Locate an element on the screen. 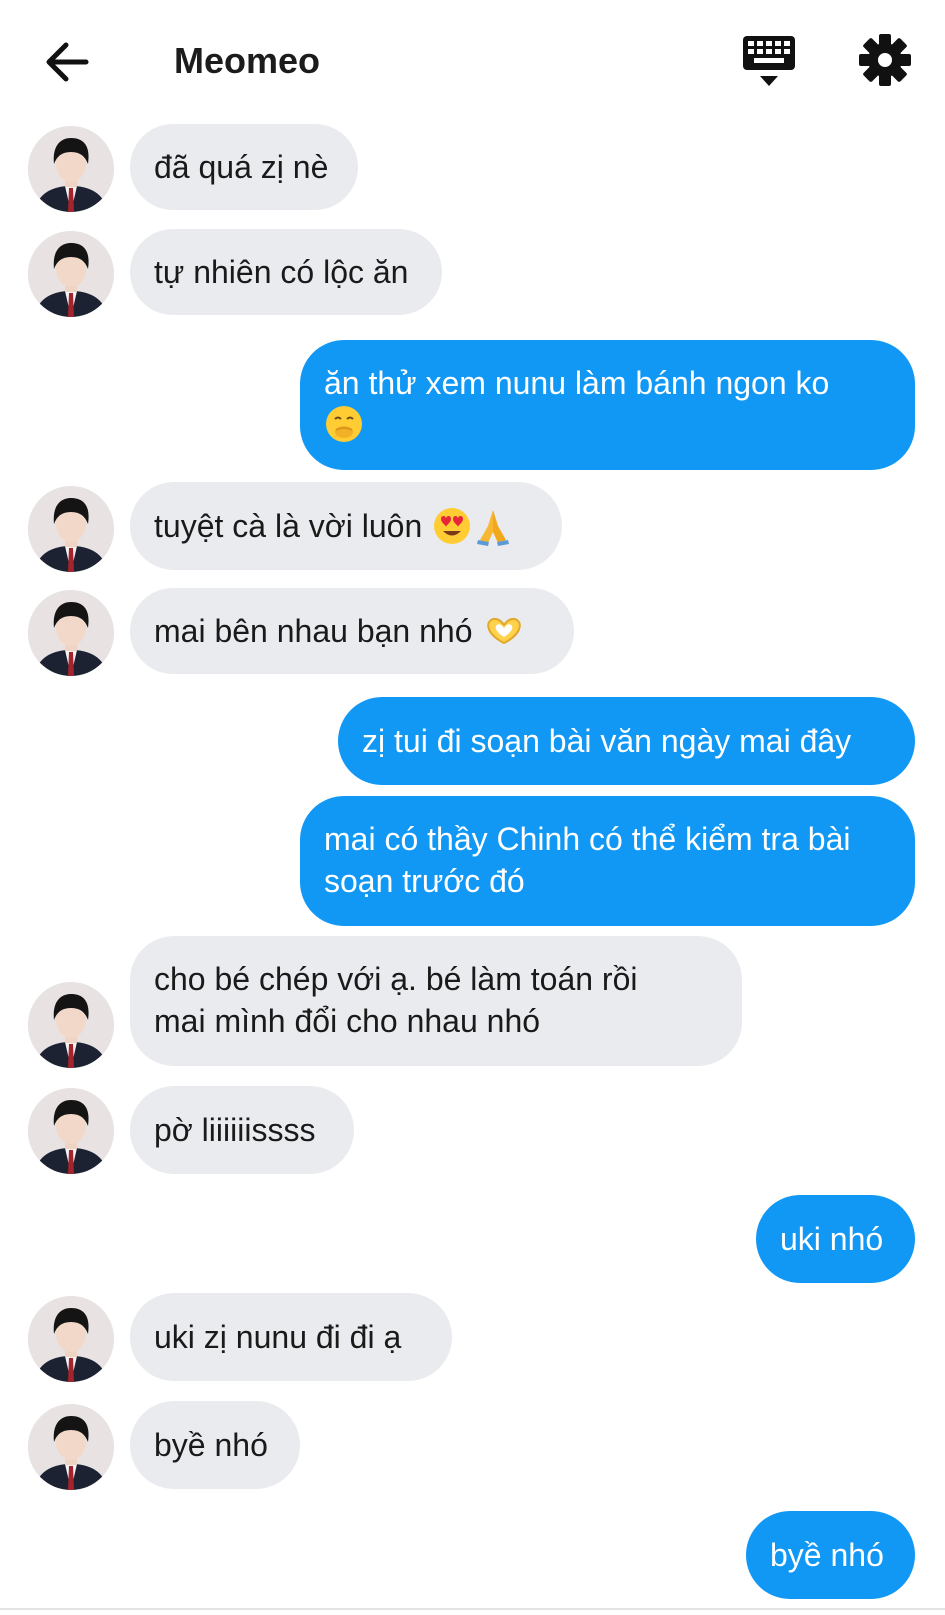 Image resolution: width=945 pixels, height=1615 pixels. heart-hands-emoji is located at coordinates (504, 631).